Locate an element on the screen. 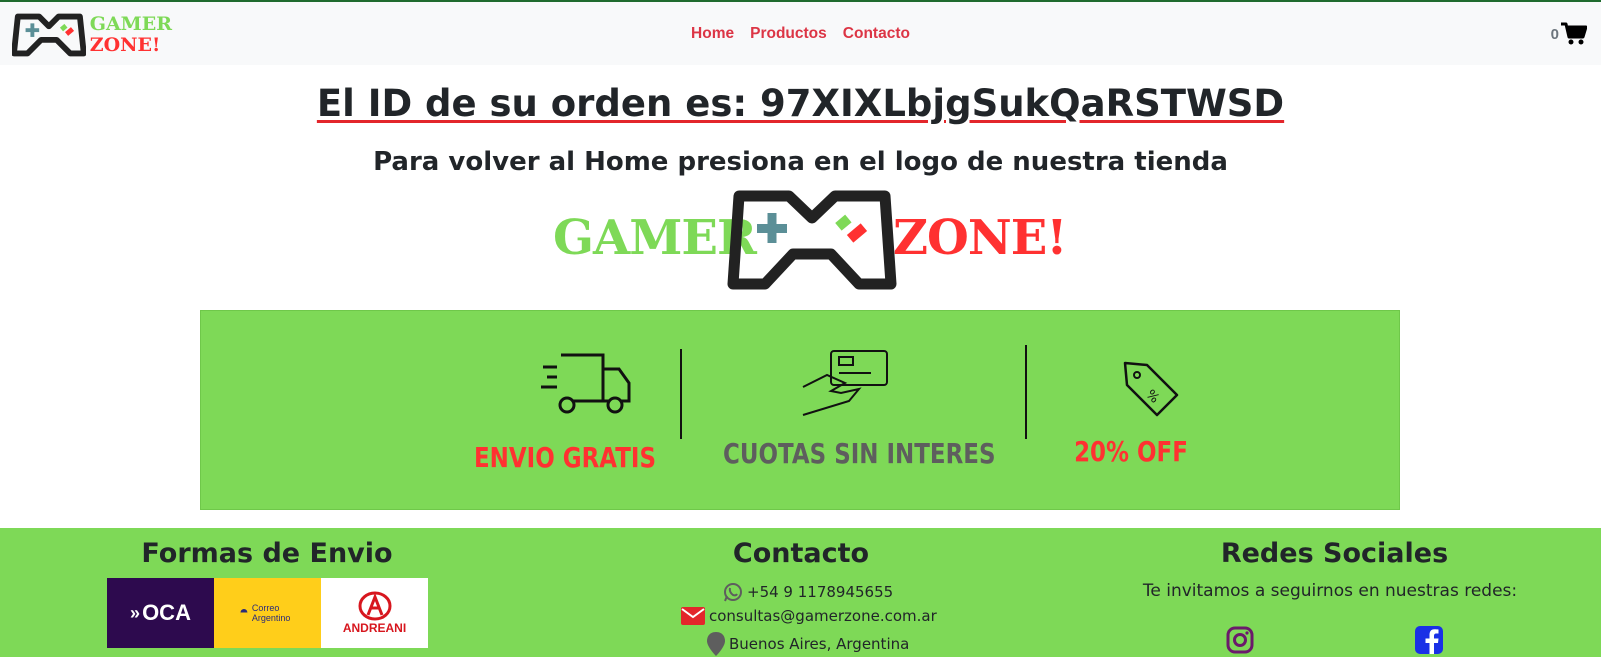 The height and width of the screenshot is (657, 1601). nav-logo-gamer: GAMER is located at coordinates (130, 24).